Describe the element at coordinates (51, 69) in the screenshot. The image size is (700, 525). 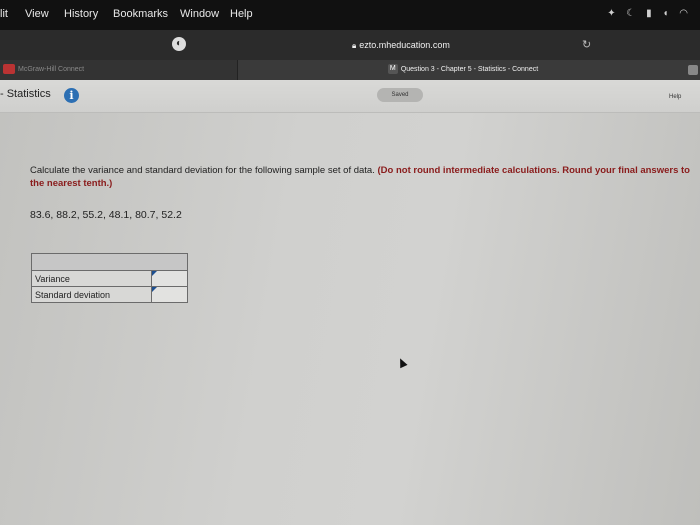
I see `tab-label: McGraw-Hill Connect` at that location.